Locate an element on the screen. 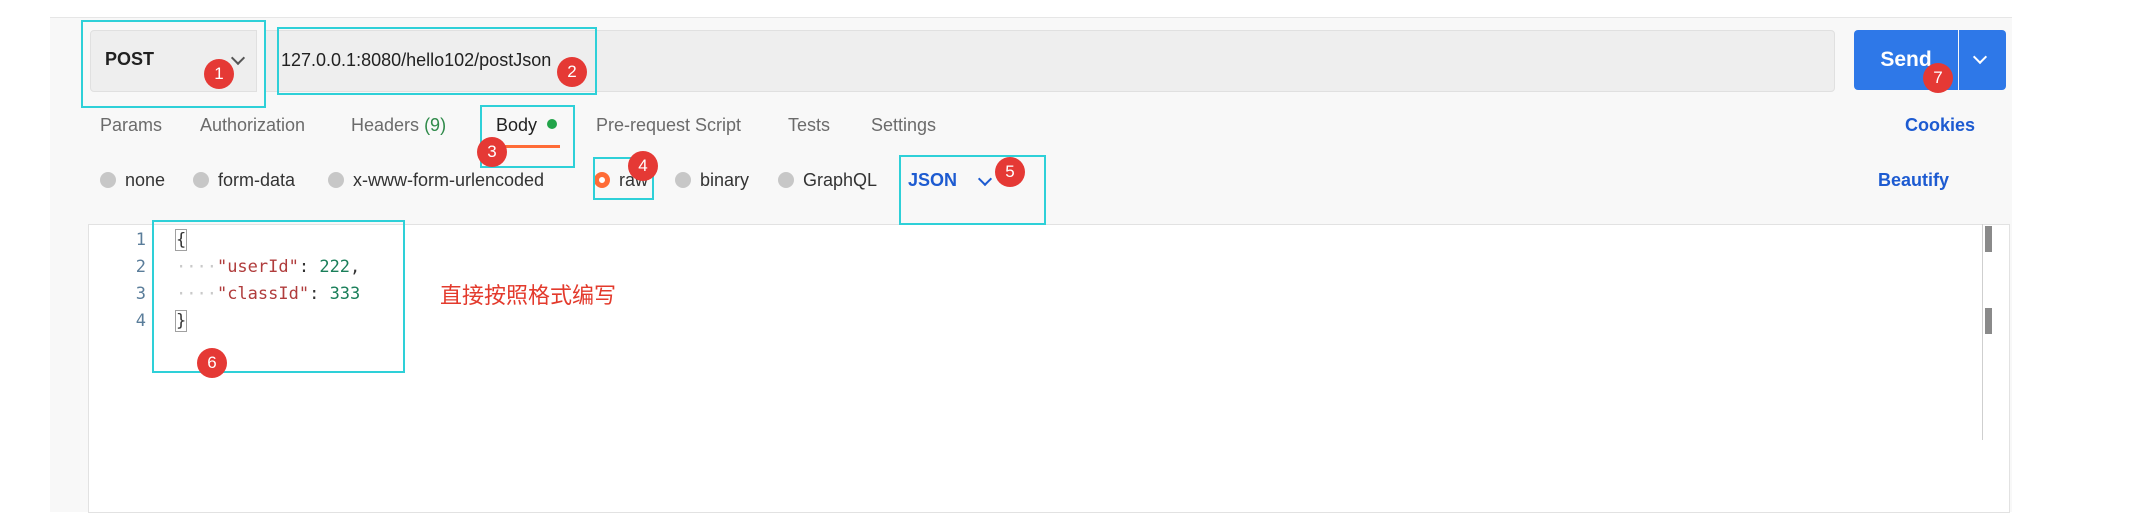  radio-graphql: GraphQL is located at coordinates (827, 181).